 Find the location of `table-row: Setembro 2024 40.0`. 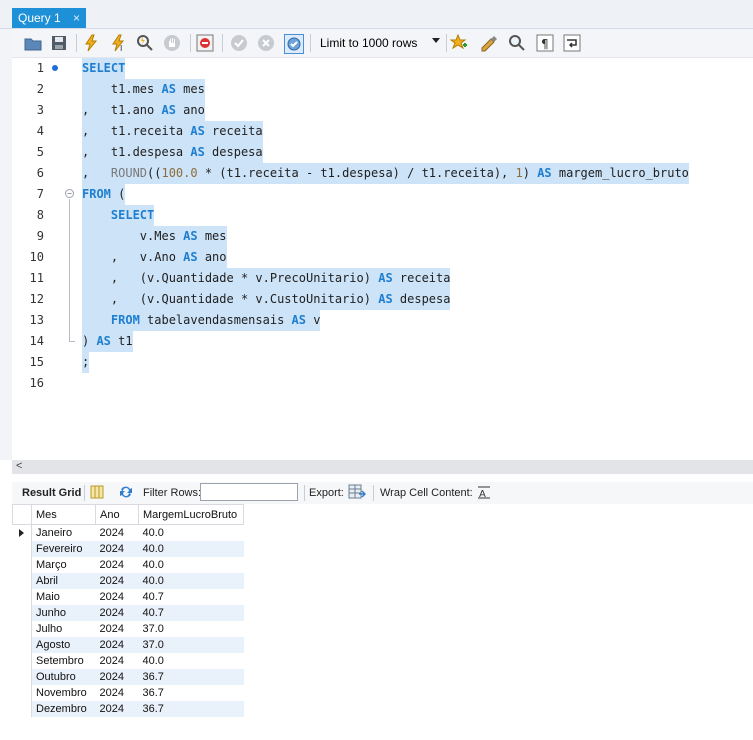

table-row: Setembro 2024 40.0 is located at coordinates (128, 661).